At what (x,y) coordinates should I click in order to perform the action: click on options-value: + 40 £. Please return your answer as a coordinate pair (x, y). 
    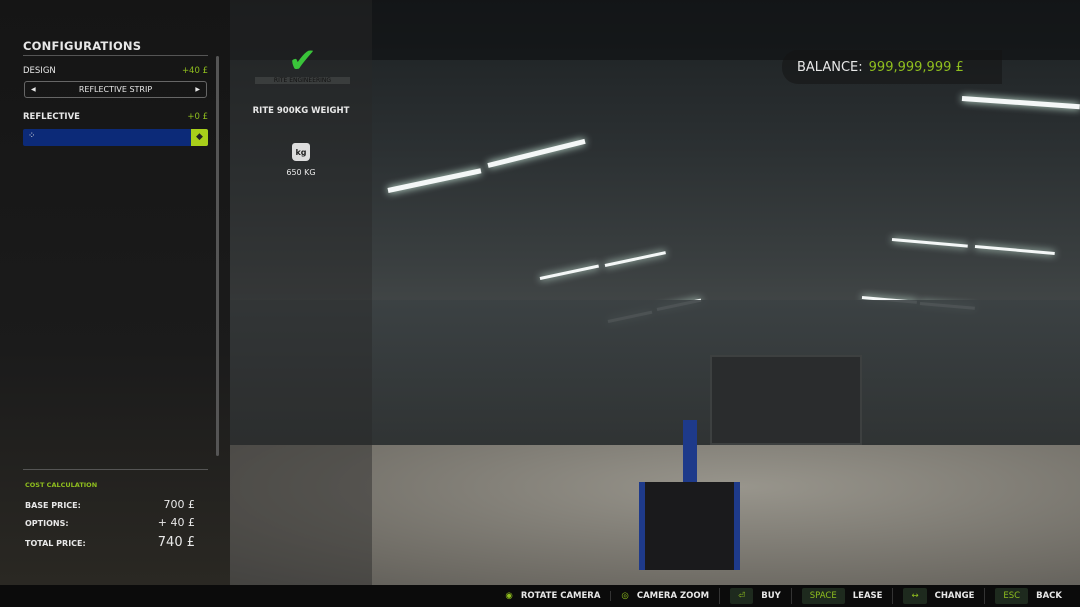
    Looking at the image, I should click on (176, 522).